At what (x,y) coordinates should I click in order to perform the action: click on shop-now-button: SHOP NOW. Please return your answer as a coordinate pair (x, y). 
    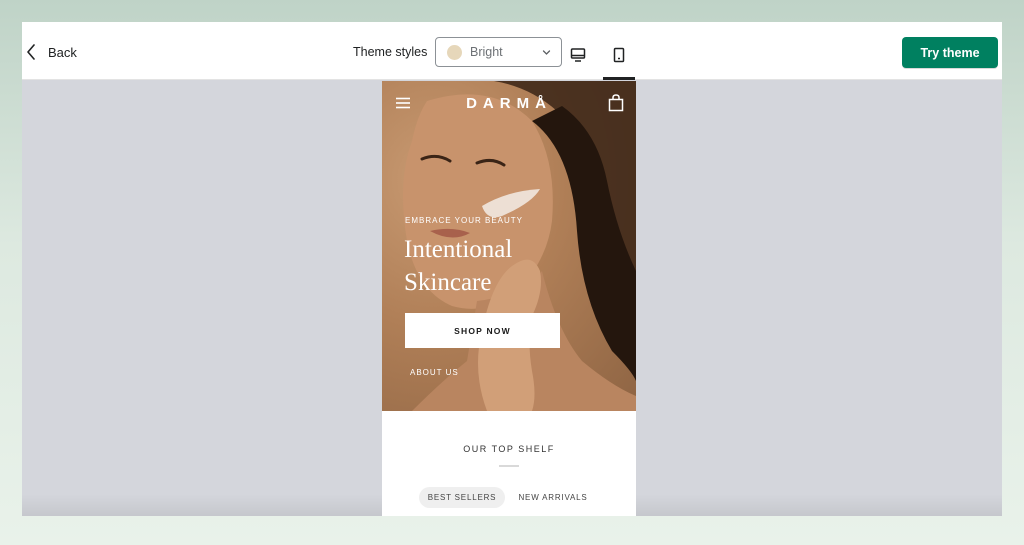
    Looking at the image, I should click on (482, 330).